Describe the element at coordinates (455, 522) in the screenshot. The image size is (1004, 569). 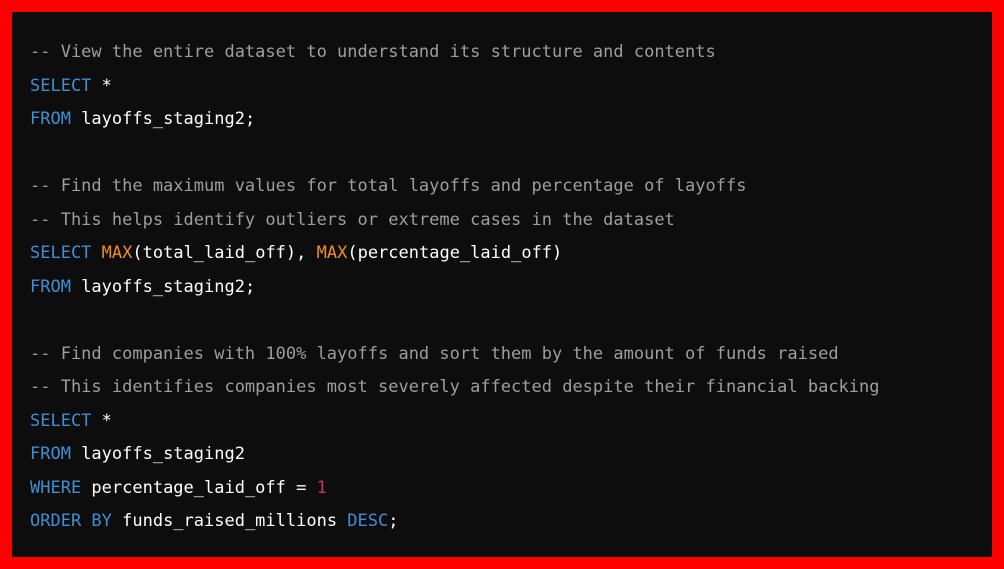
I see `code-line-15: ORDER BY funds_raised_millions DESC;` at that location.